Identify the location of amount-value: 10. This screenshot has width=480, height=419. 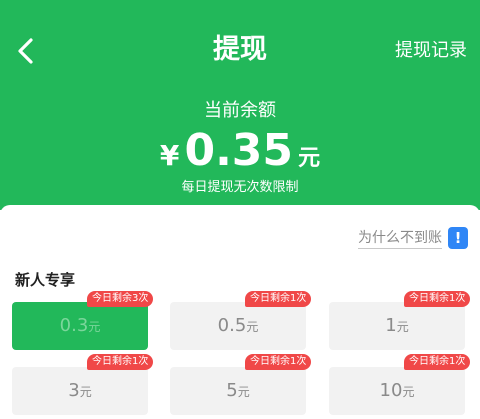
(391, 390).